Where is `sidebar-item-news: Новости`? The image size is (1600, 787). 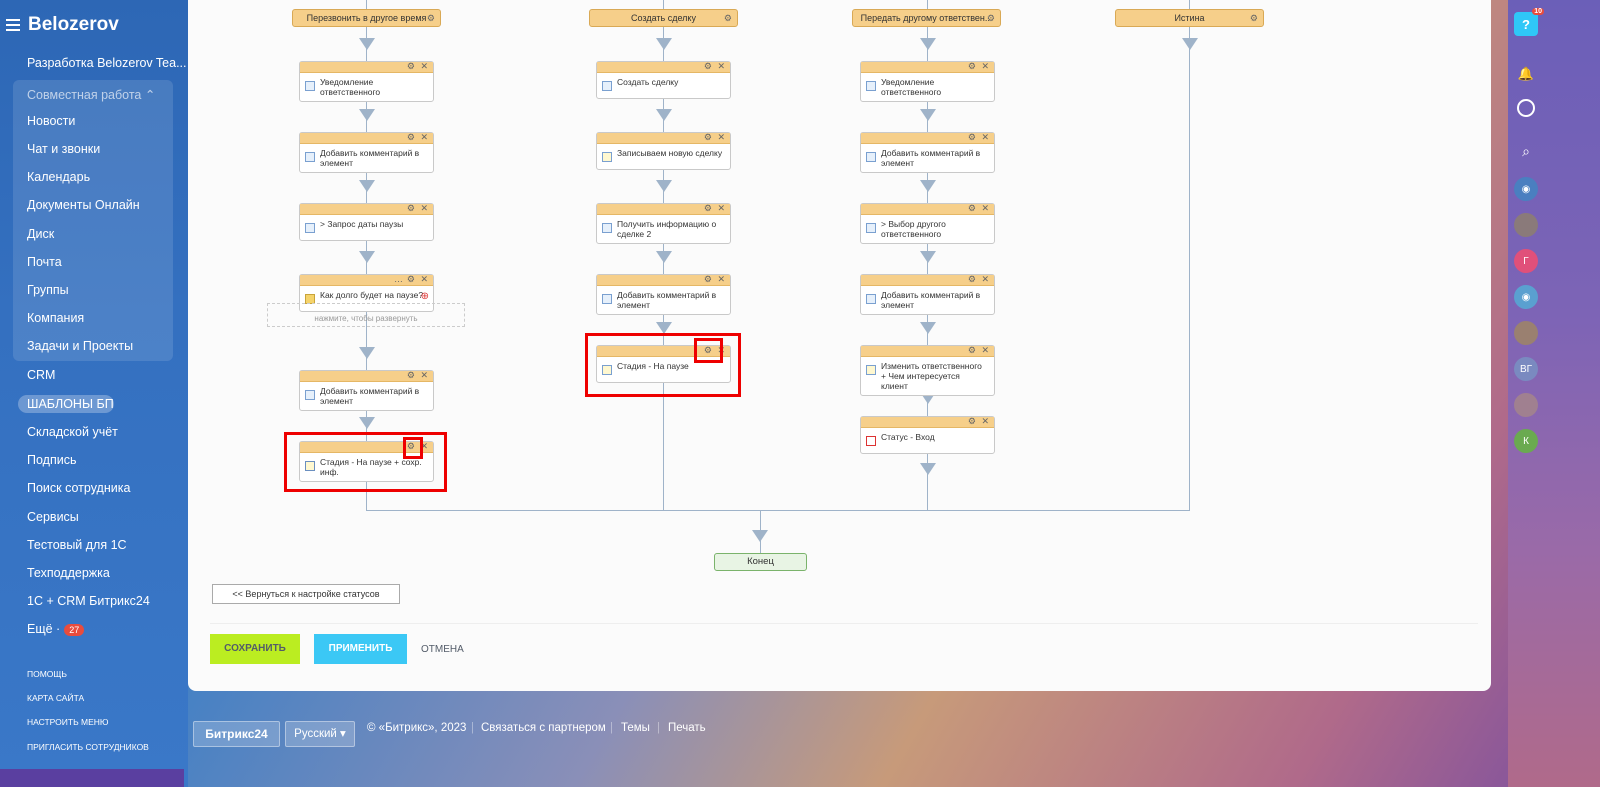 sidebar-item-news: Новости is located at coordinates (51, 121).